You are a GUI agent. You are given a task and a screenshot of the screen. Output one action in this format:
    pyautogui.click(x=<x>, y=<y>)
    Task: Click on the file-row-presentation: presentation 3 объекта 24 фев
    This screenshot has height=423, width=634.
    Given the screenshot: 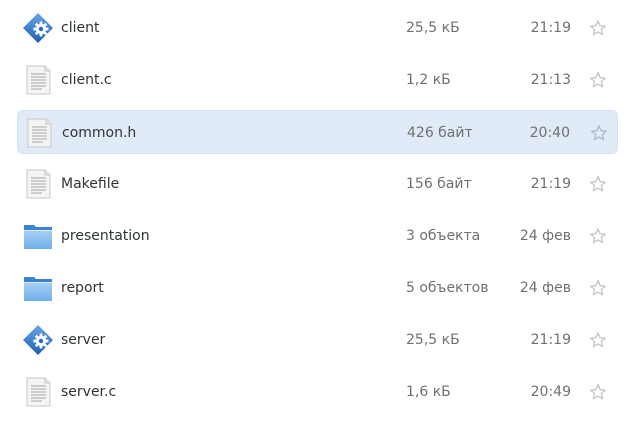 What is the action you would take?
    pyautogui.click(x=317, y=236)
    